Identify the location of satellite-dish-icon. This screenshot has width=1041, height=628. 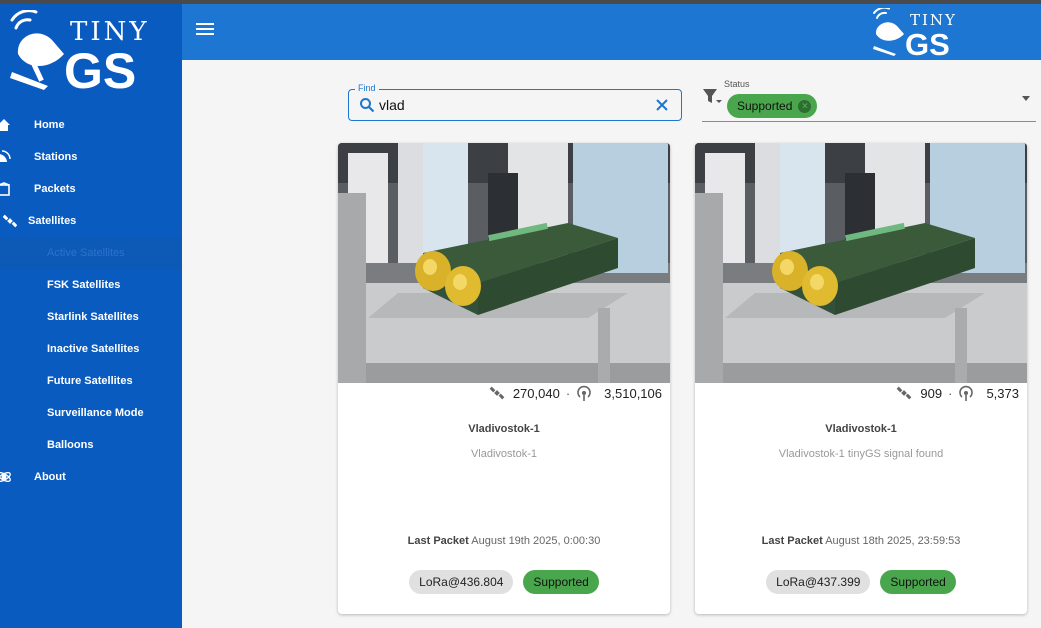
(6, 157).